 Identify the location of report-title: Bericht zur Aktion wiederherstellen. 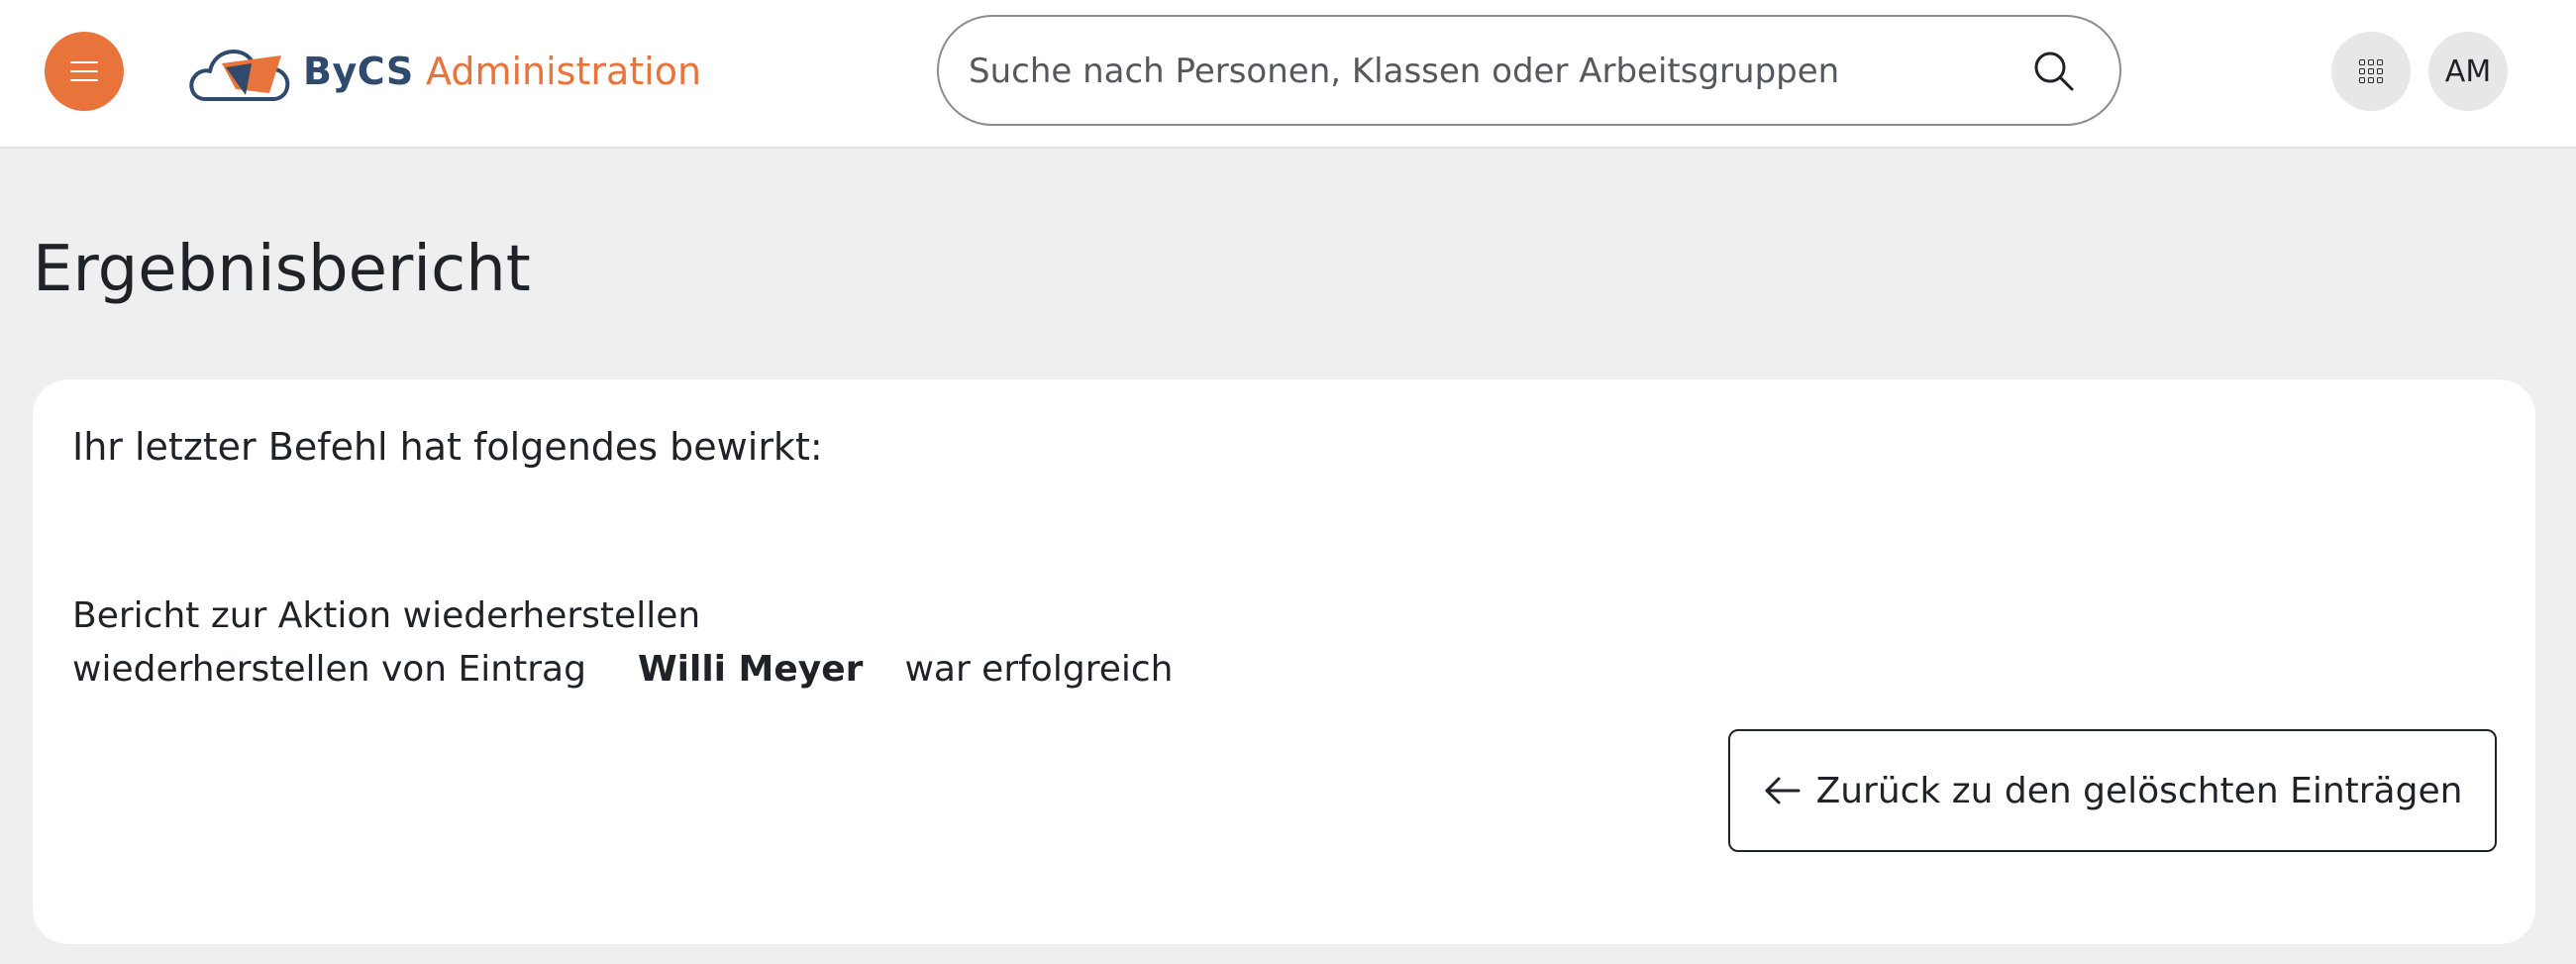
(386, 615).